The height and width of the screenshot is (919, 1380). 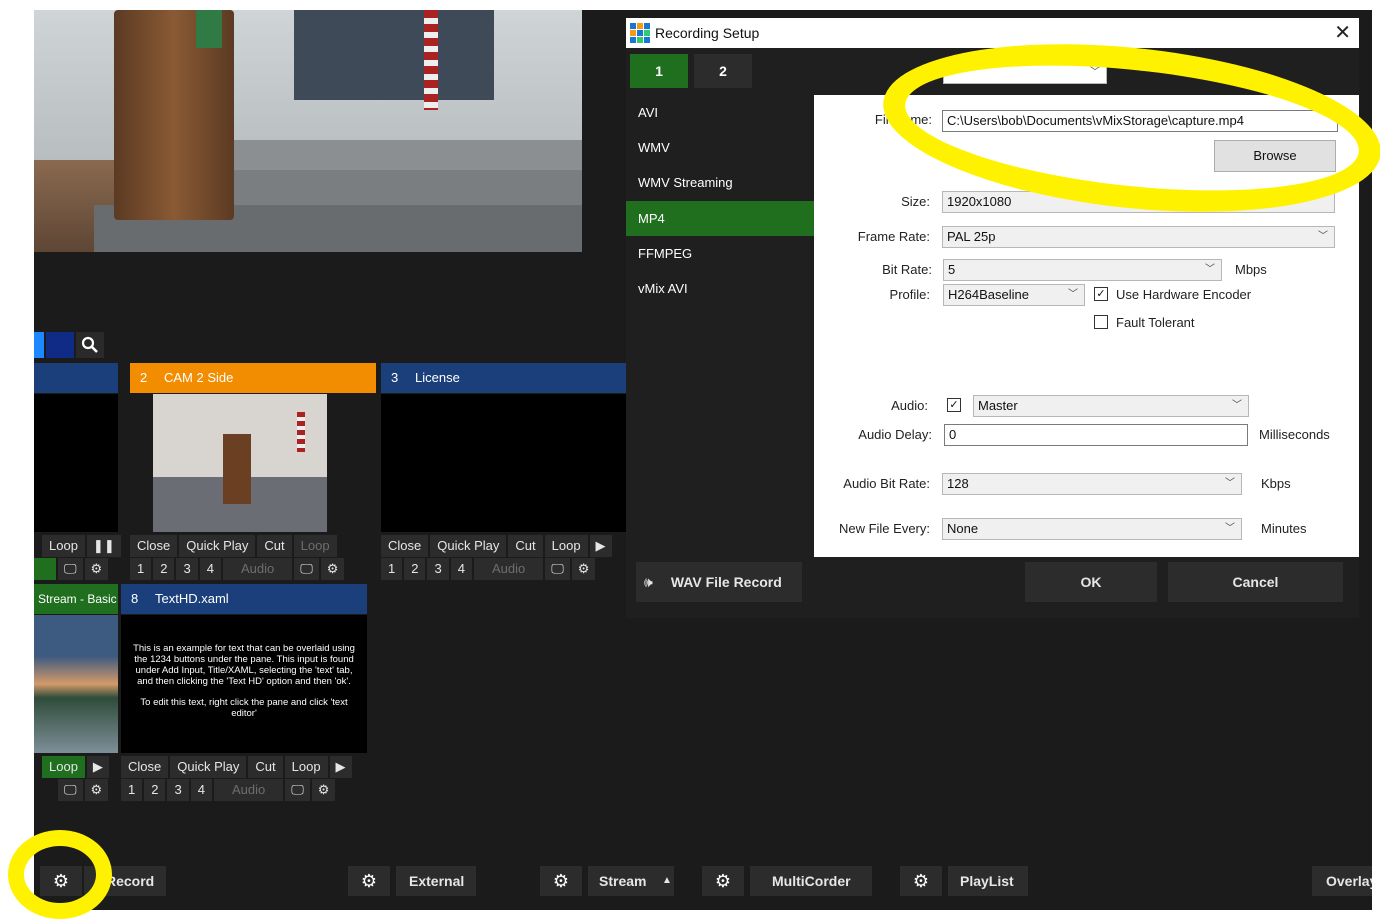 I want to click on fault-tolerant-checkbox, so click(x=1101, y=322).